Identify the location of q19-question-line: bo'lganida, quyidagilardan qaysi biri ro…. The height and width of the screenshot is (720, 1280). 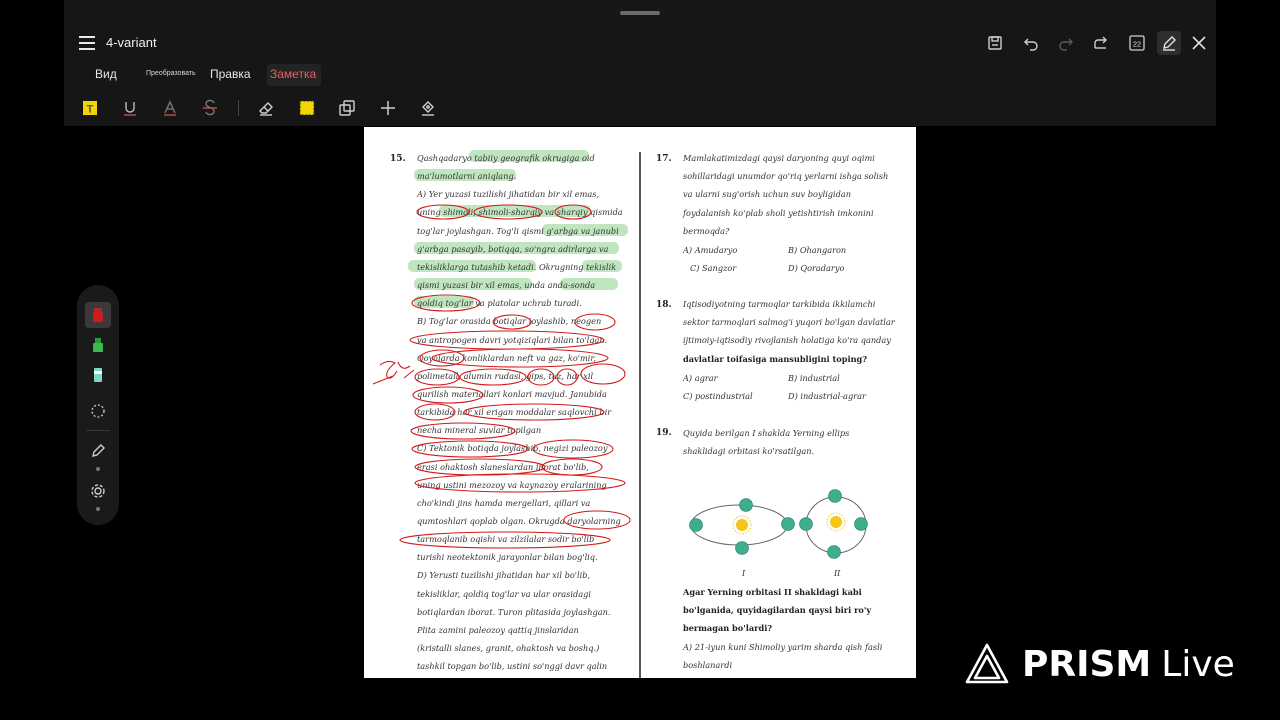
(777, 610).